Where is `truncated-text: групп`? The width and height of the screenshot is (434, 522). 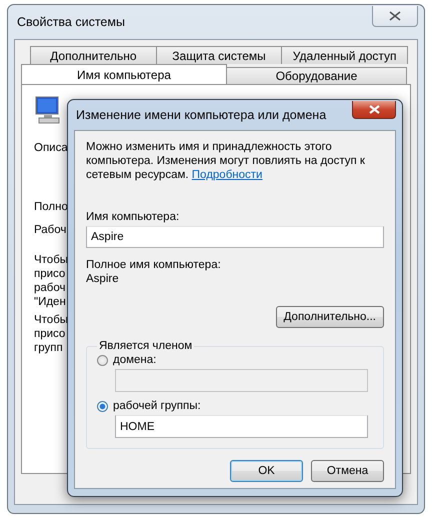
truncated-text: групп is located at coordinates (48, 348).